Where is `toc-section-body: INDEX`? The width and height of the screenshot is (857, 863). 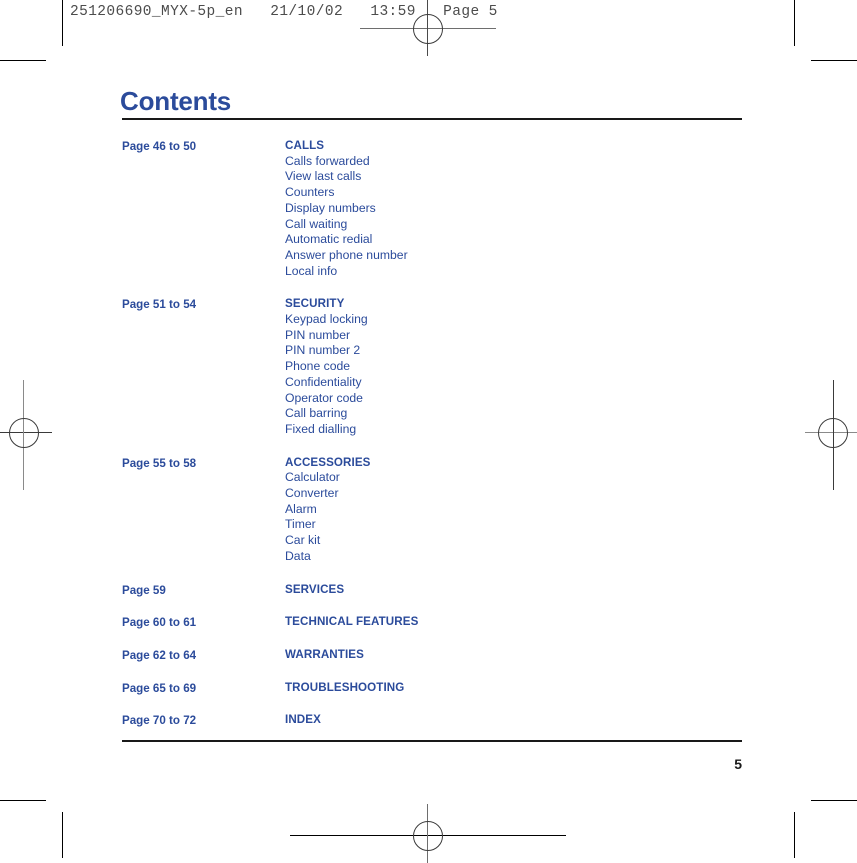 toc-section-body: INDEX is located at coordinates (513, 720).